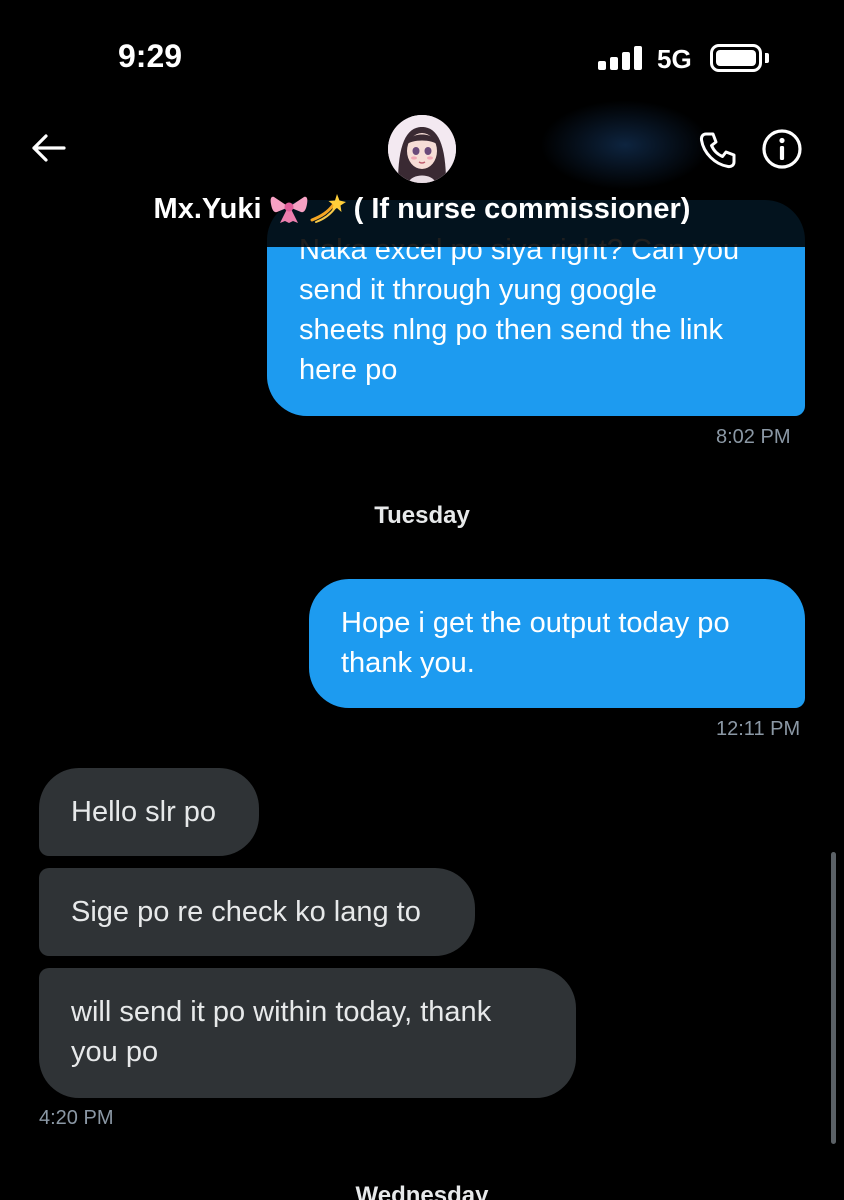  Describe the element at coordinates (327, 208) in the screenshot. I see `dizzy-emoji-icon` at that location.